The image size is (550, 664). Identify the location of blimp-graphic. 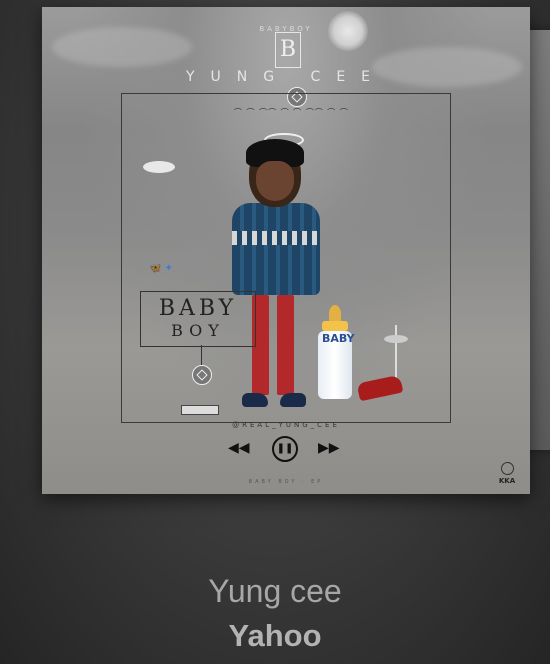
(159, 167).